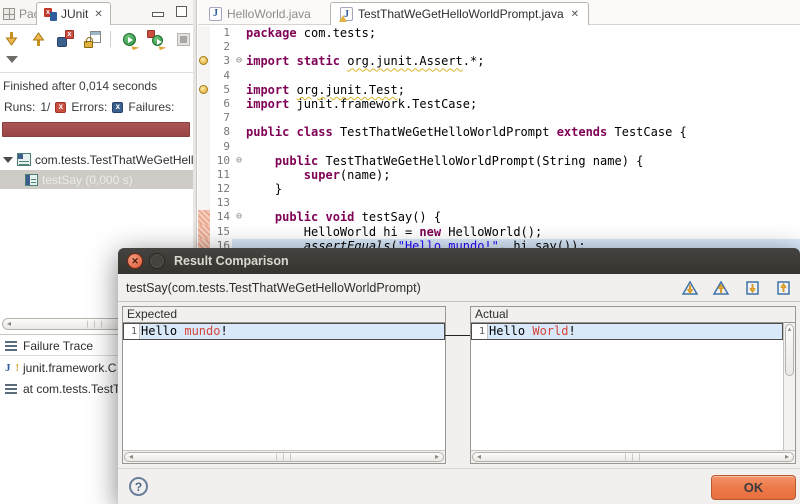 Image resolution: width=800 pixels, height=504 pixels. I want to click on next-difference-icon, so click(690, 288).